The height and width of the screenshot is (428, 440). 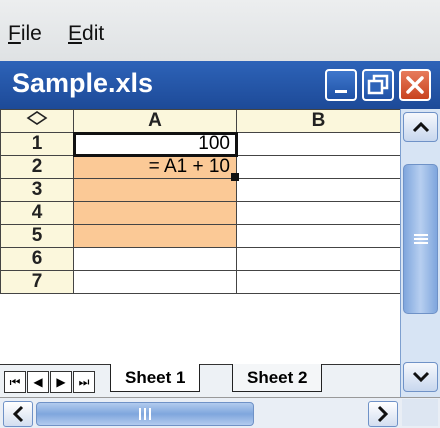 I want to click on fill-handle, so click(x=235, y=177).